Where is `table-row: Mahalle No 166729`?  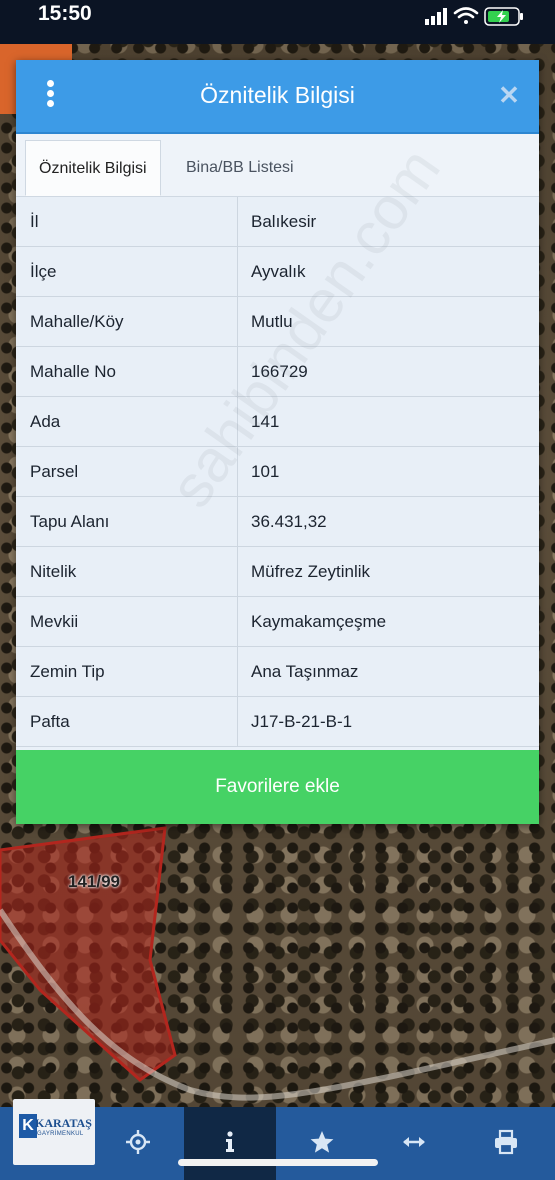 table-row: Mahalle No 166729 is located at coordinates (277, 372).